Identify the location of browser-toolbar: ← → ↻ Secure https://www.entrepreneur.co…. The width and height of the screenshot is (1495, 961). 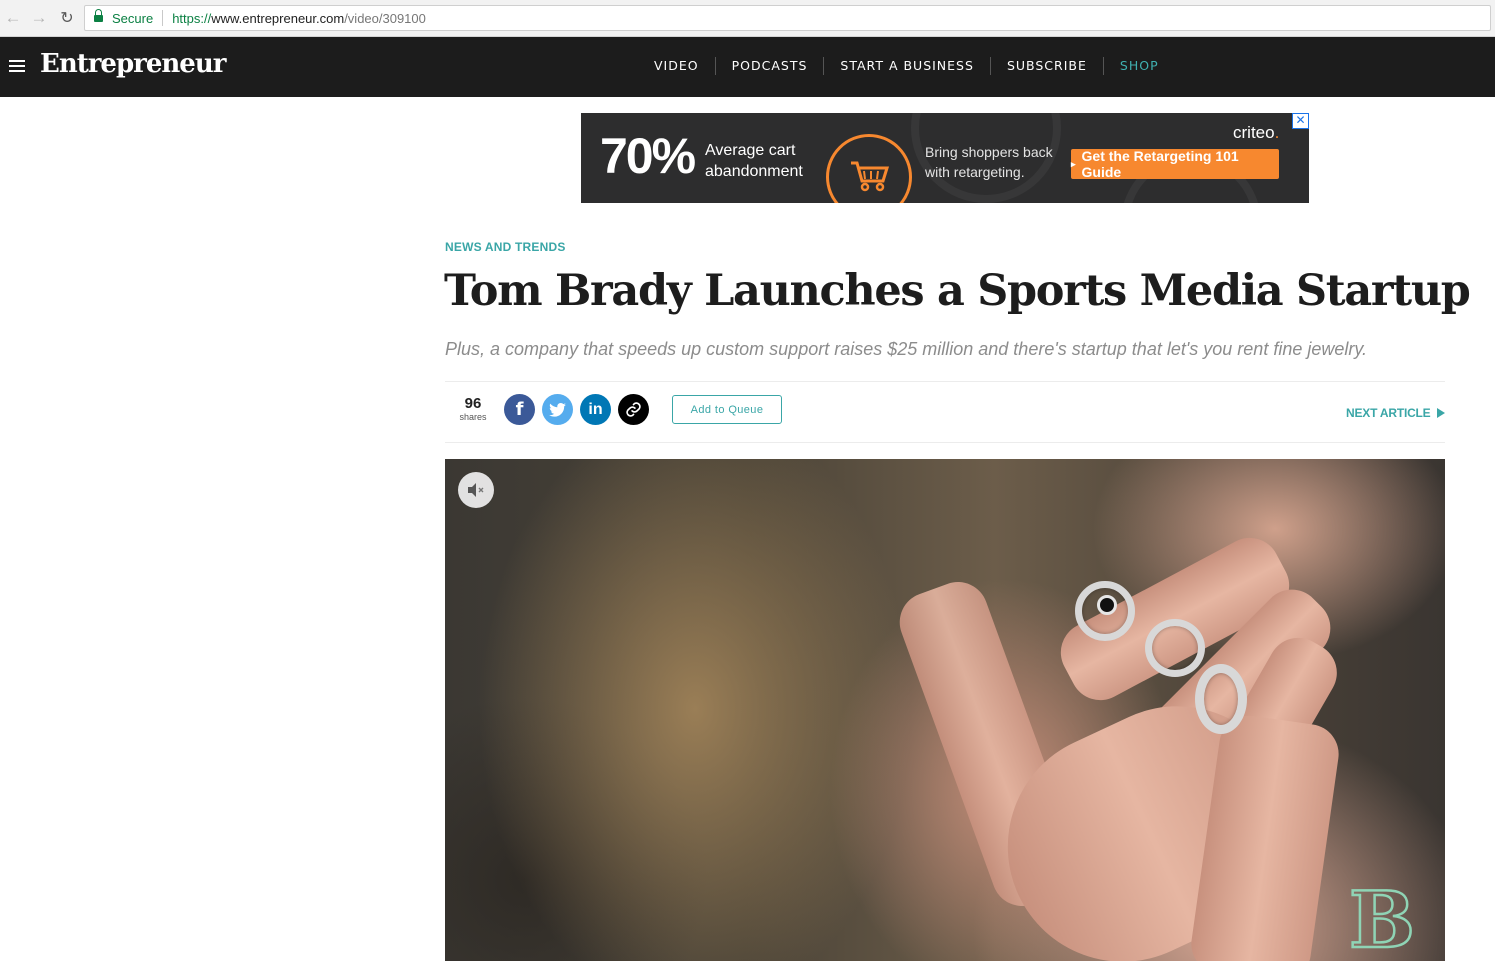
(747, 18).